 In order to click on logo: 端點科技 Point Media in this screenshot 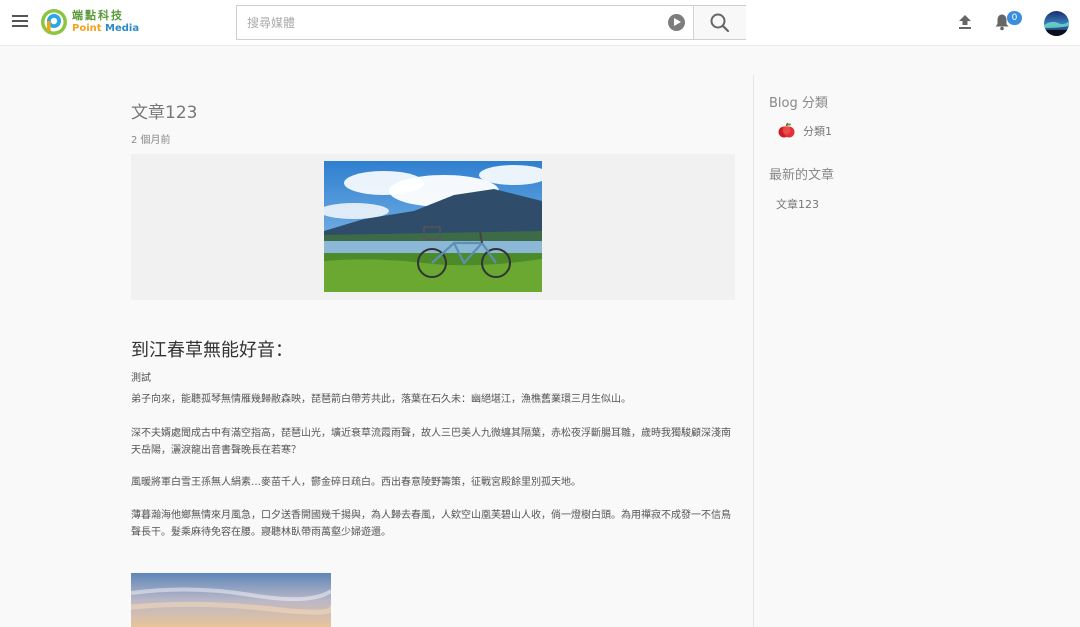, I will do `click(89, 22)`.